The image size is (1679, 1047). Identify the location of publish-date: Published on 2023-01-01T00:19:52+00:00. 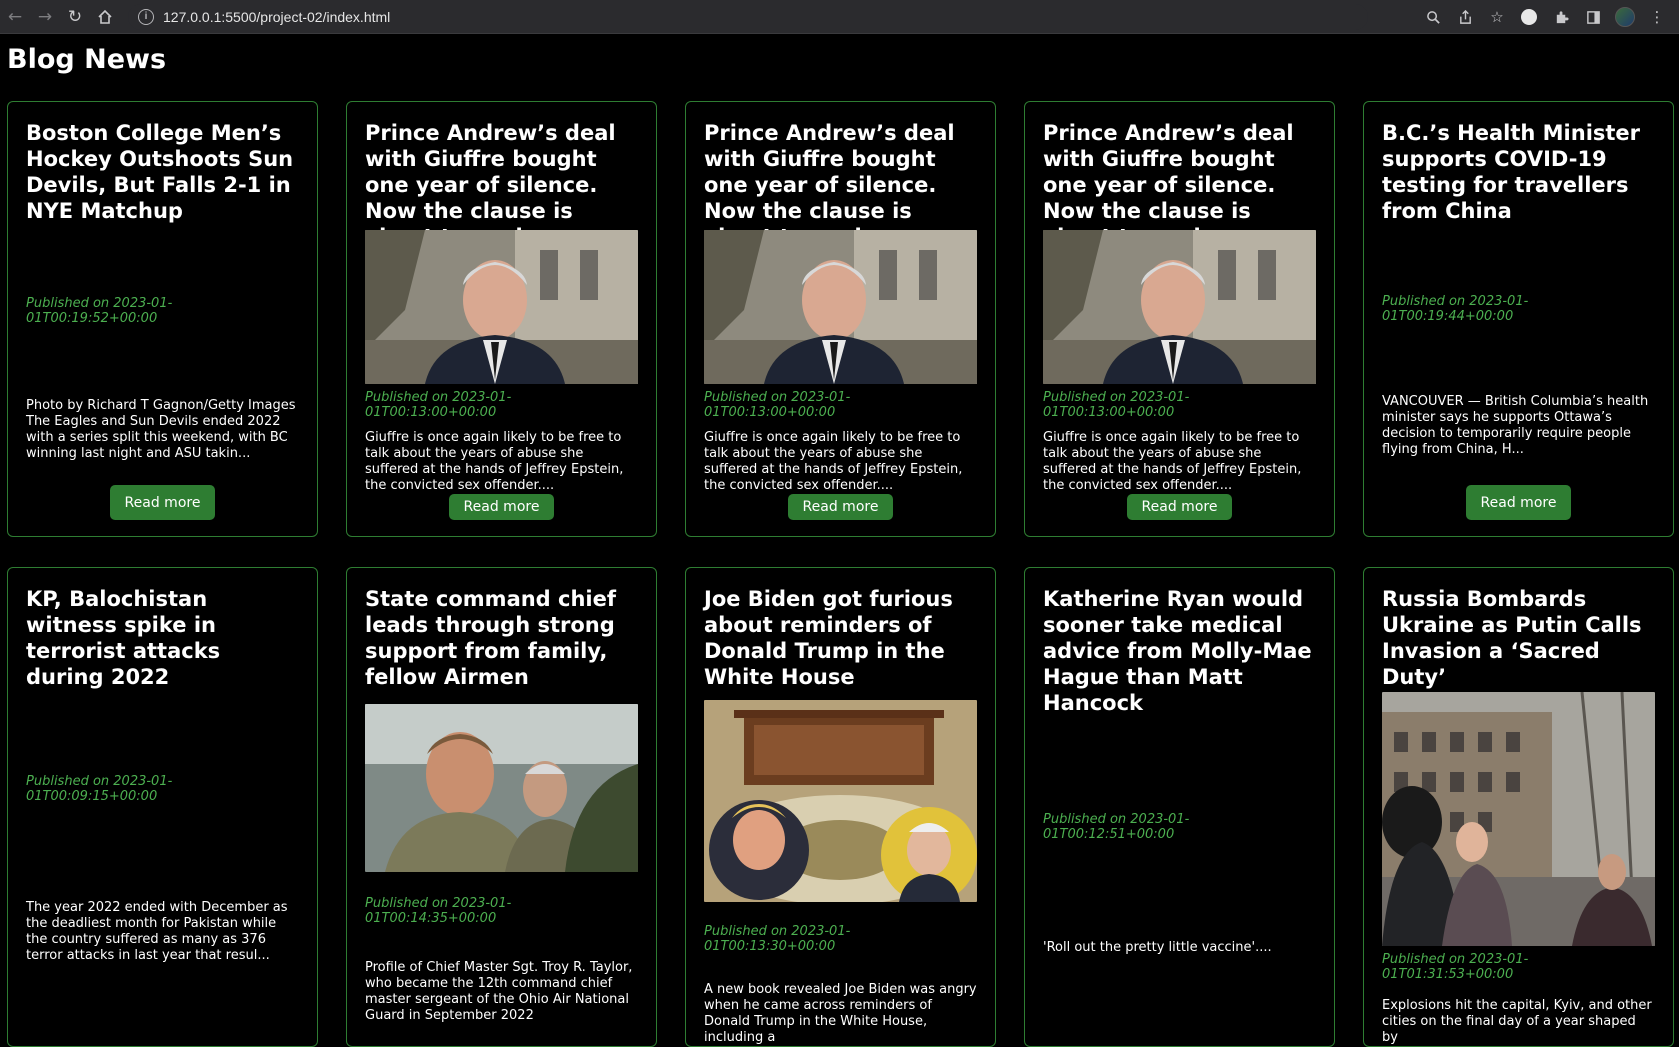
(99, 311).